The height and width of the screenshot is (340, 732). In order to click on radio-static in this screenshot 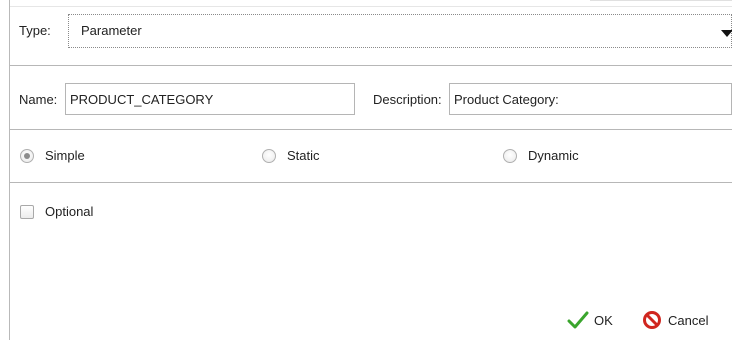, I will do `click(269, 156)`.